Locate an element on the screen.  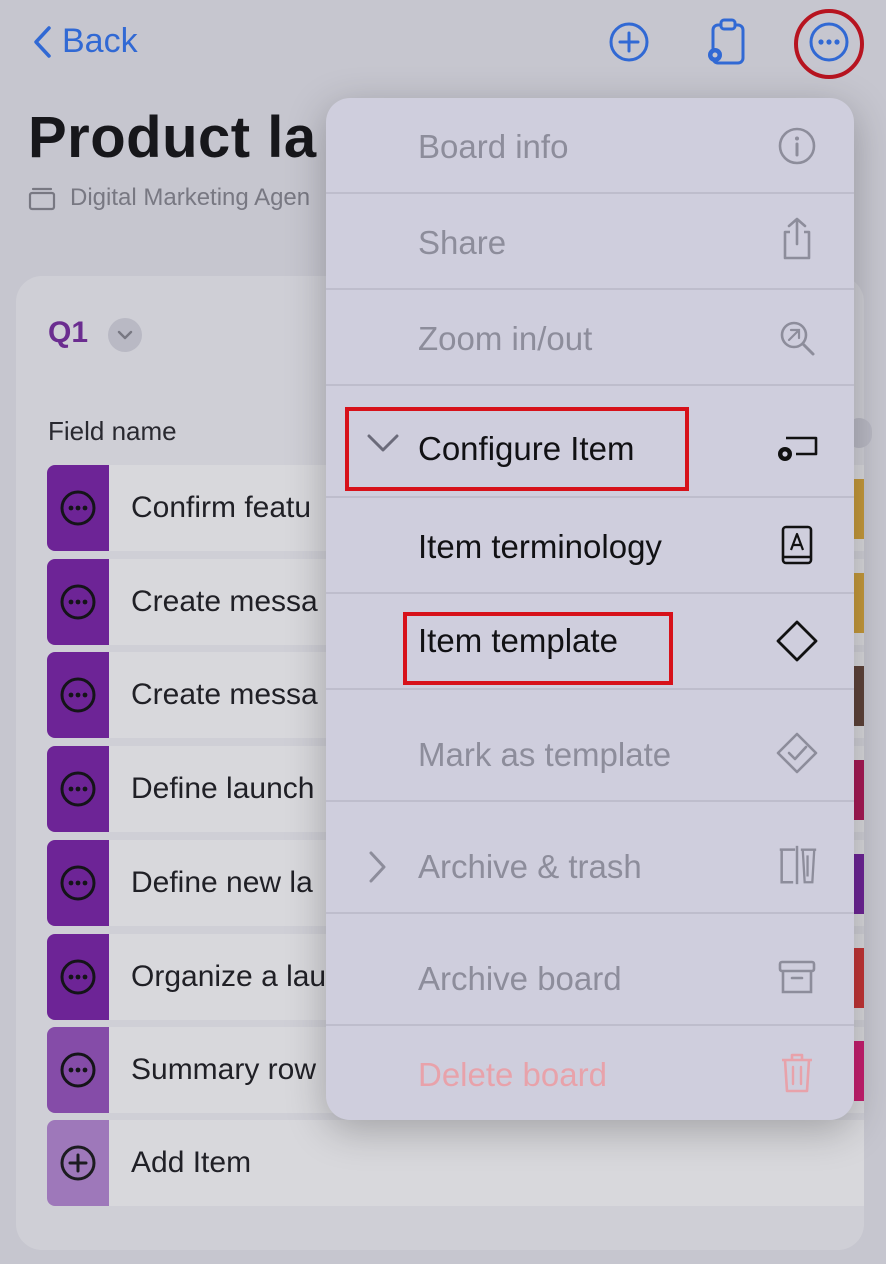
menu-item-label: Board info is located at coordinates (493, 146).